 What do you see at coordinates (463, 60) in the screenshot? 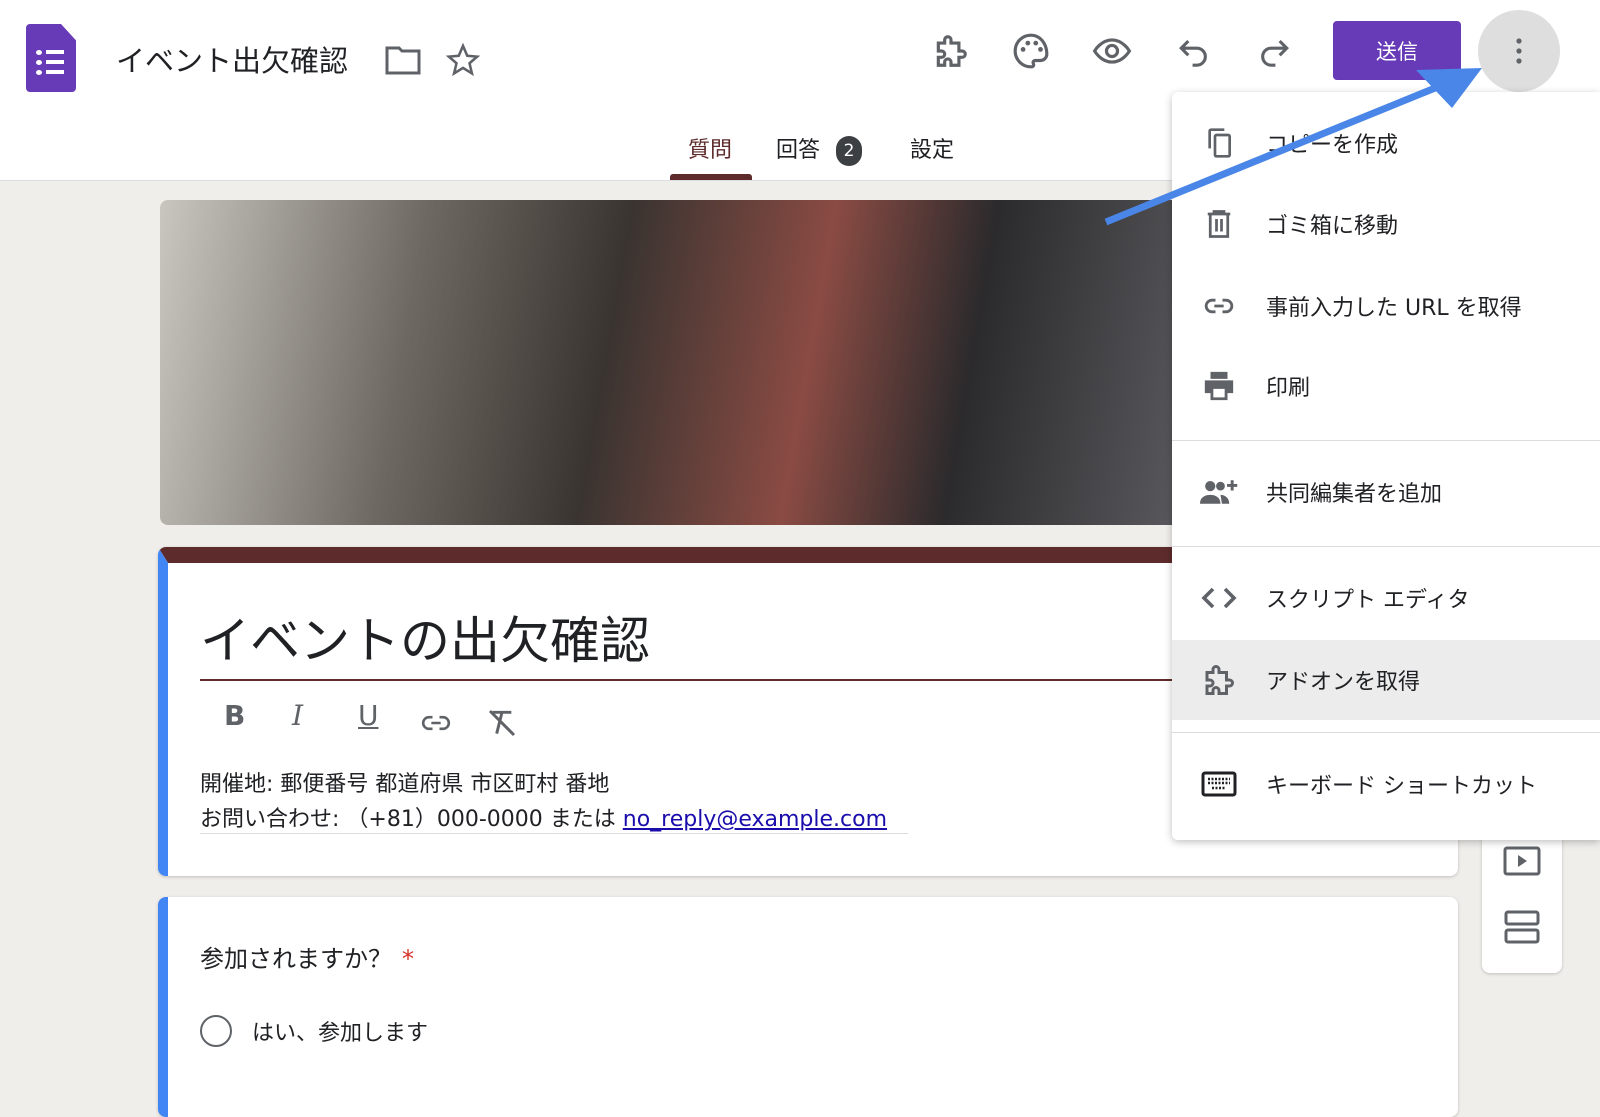
I see `star-icon` at bounding box center [463, 60].